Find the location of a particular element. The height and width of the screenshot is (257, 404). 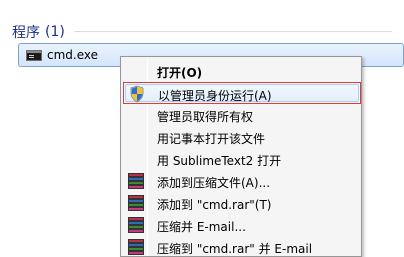

menu-item-compress-to-cmd-rar-email: 压缩到 "cmd.rar" 并 E-mail is located at coordinates (242, 246).